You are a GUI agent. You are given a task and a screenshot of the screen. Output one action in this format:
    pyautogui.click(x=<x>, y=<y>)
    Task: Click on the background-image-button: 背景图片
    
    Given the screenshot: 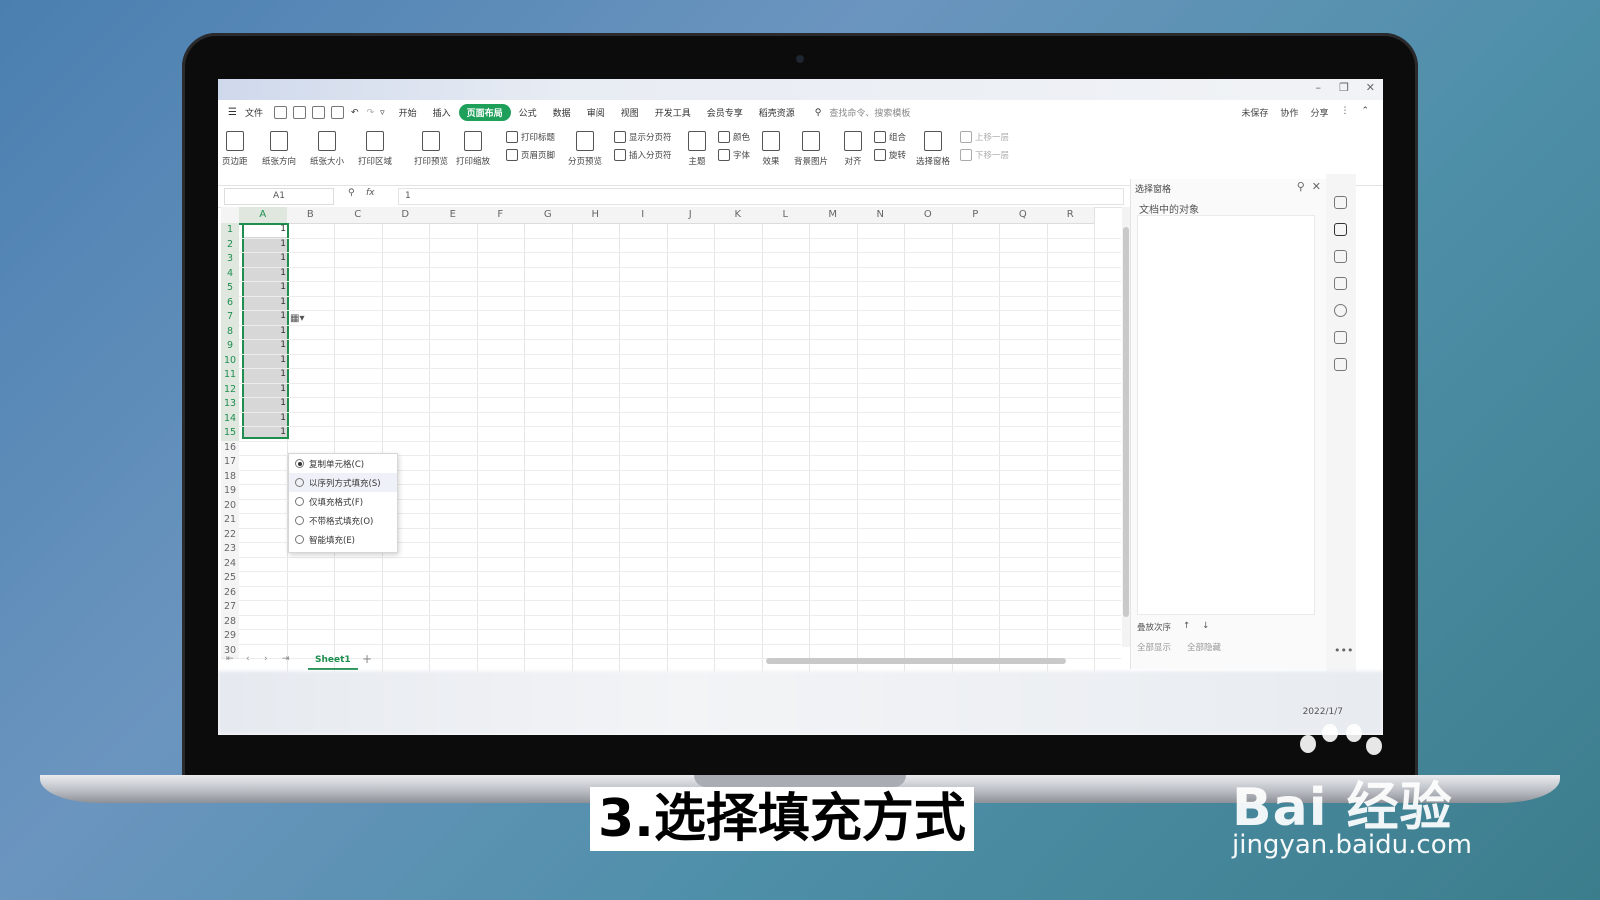 What is the action you would take?
    pyautogui.click(x=811, y=149)
    